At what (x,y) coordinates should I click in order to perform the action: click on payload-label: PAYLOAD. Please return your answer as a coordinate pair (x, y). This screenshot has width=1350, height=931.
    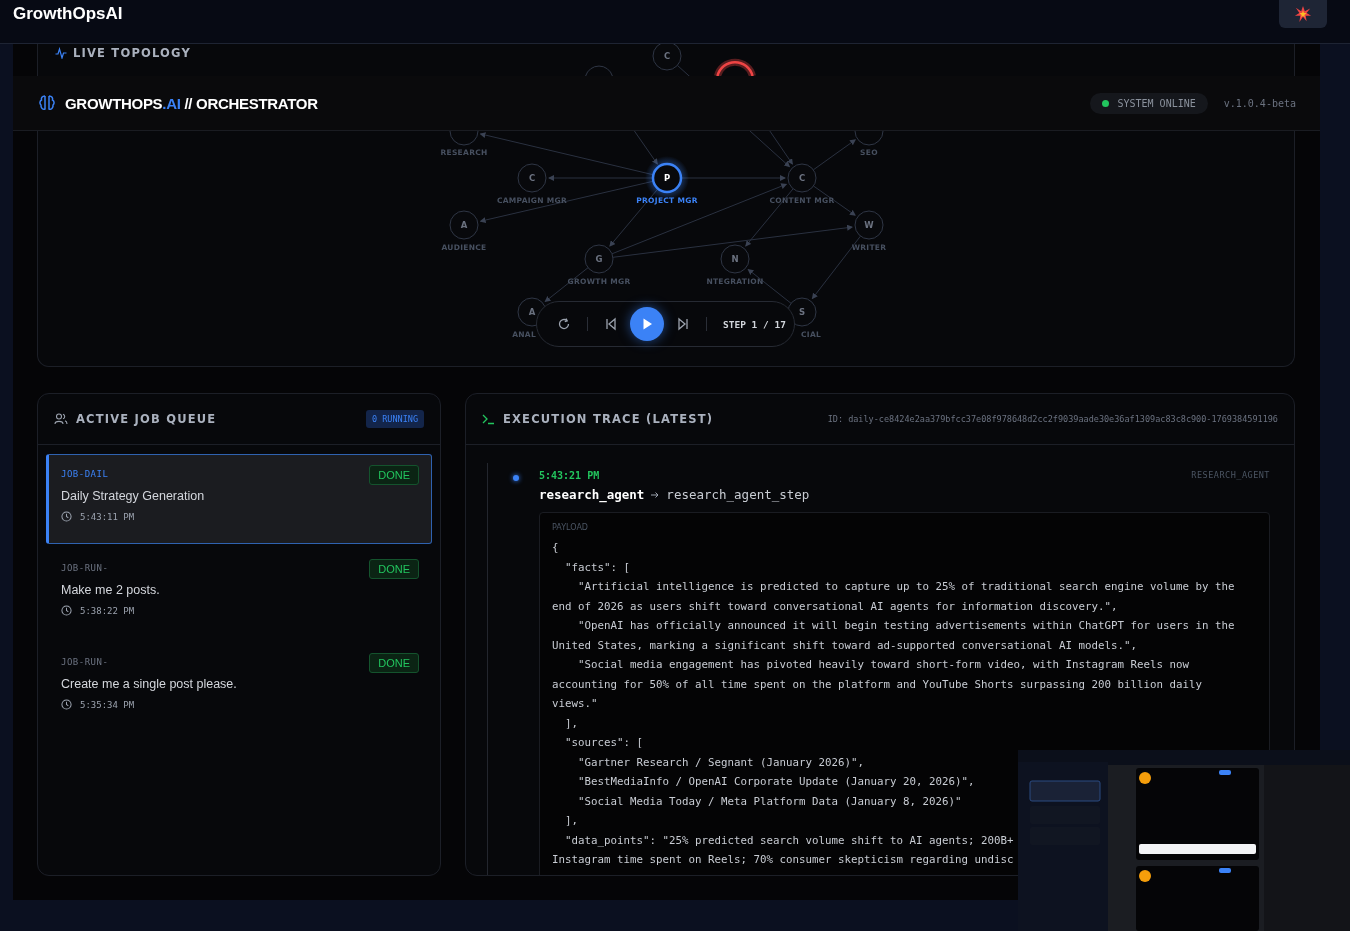
    Looking at the image, I should click on (570, 527).